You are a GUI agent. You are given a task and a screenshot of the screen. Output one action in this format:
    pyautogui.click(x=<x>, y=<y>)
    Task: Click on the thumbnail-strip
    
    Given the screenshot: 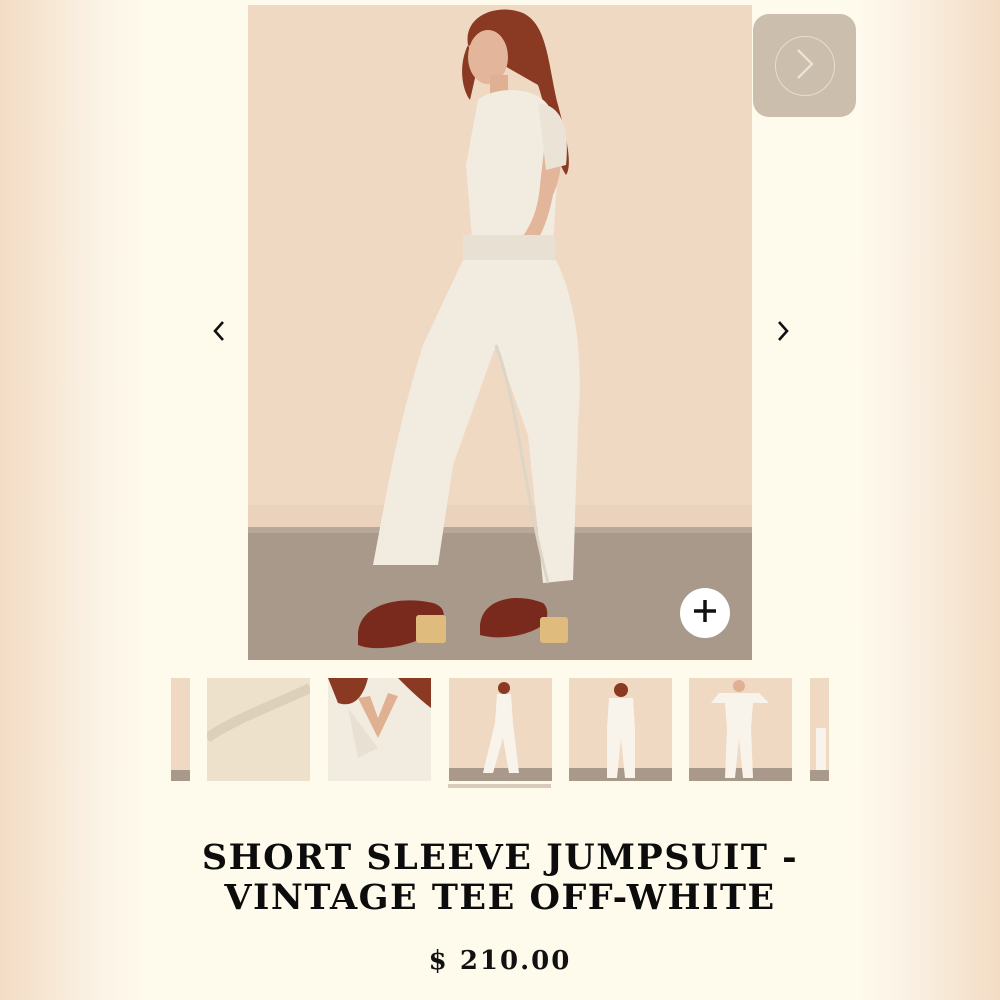 What is the action you would take?
    pyautogui.click(x=500, y=734)
    